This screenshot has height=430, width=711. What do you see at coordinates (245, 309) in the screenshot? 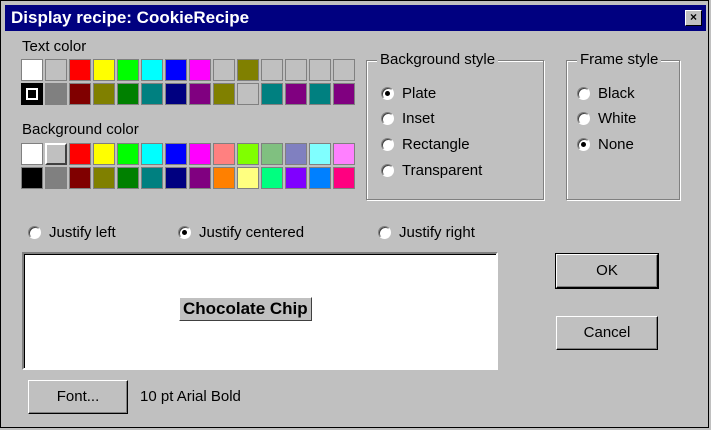
I see `preview-label: Chocolate Chip` at bounding box center [245, 309].